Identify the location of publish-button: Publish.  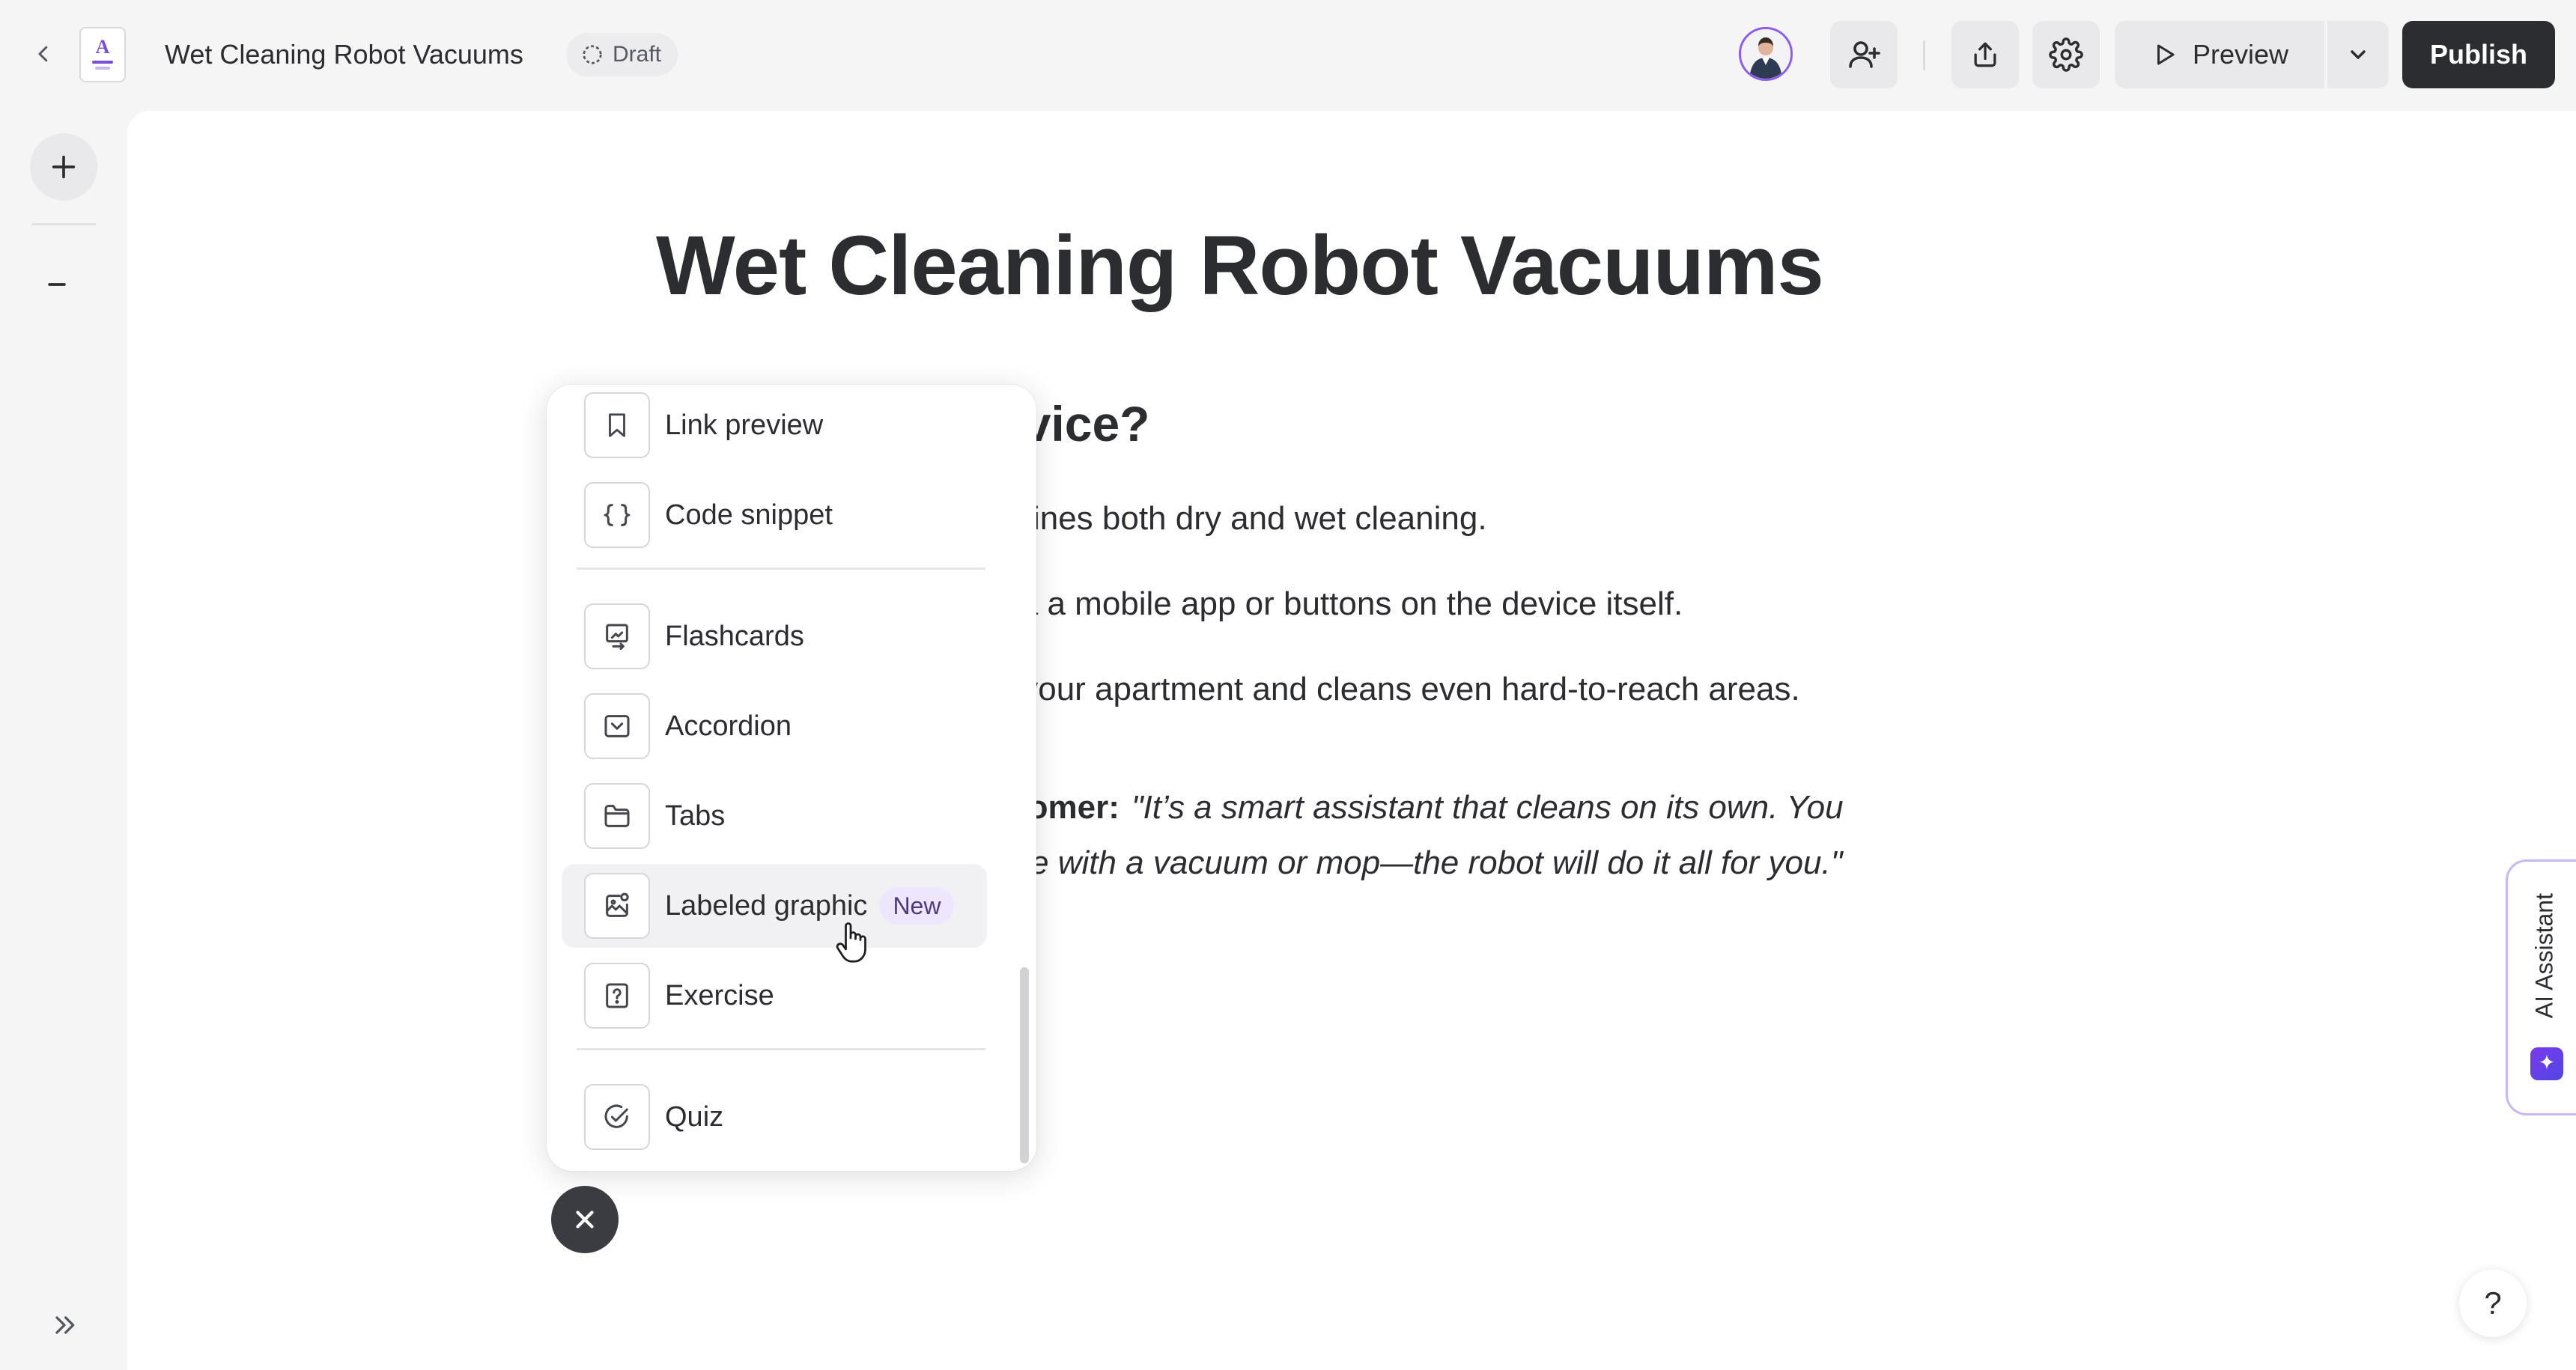
(2478, 54).